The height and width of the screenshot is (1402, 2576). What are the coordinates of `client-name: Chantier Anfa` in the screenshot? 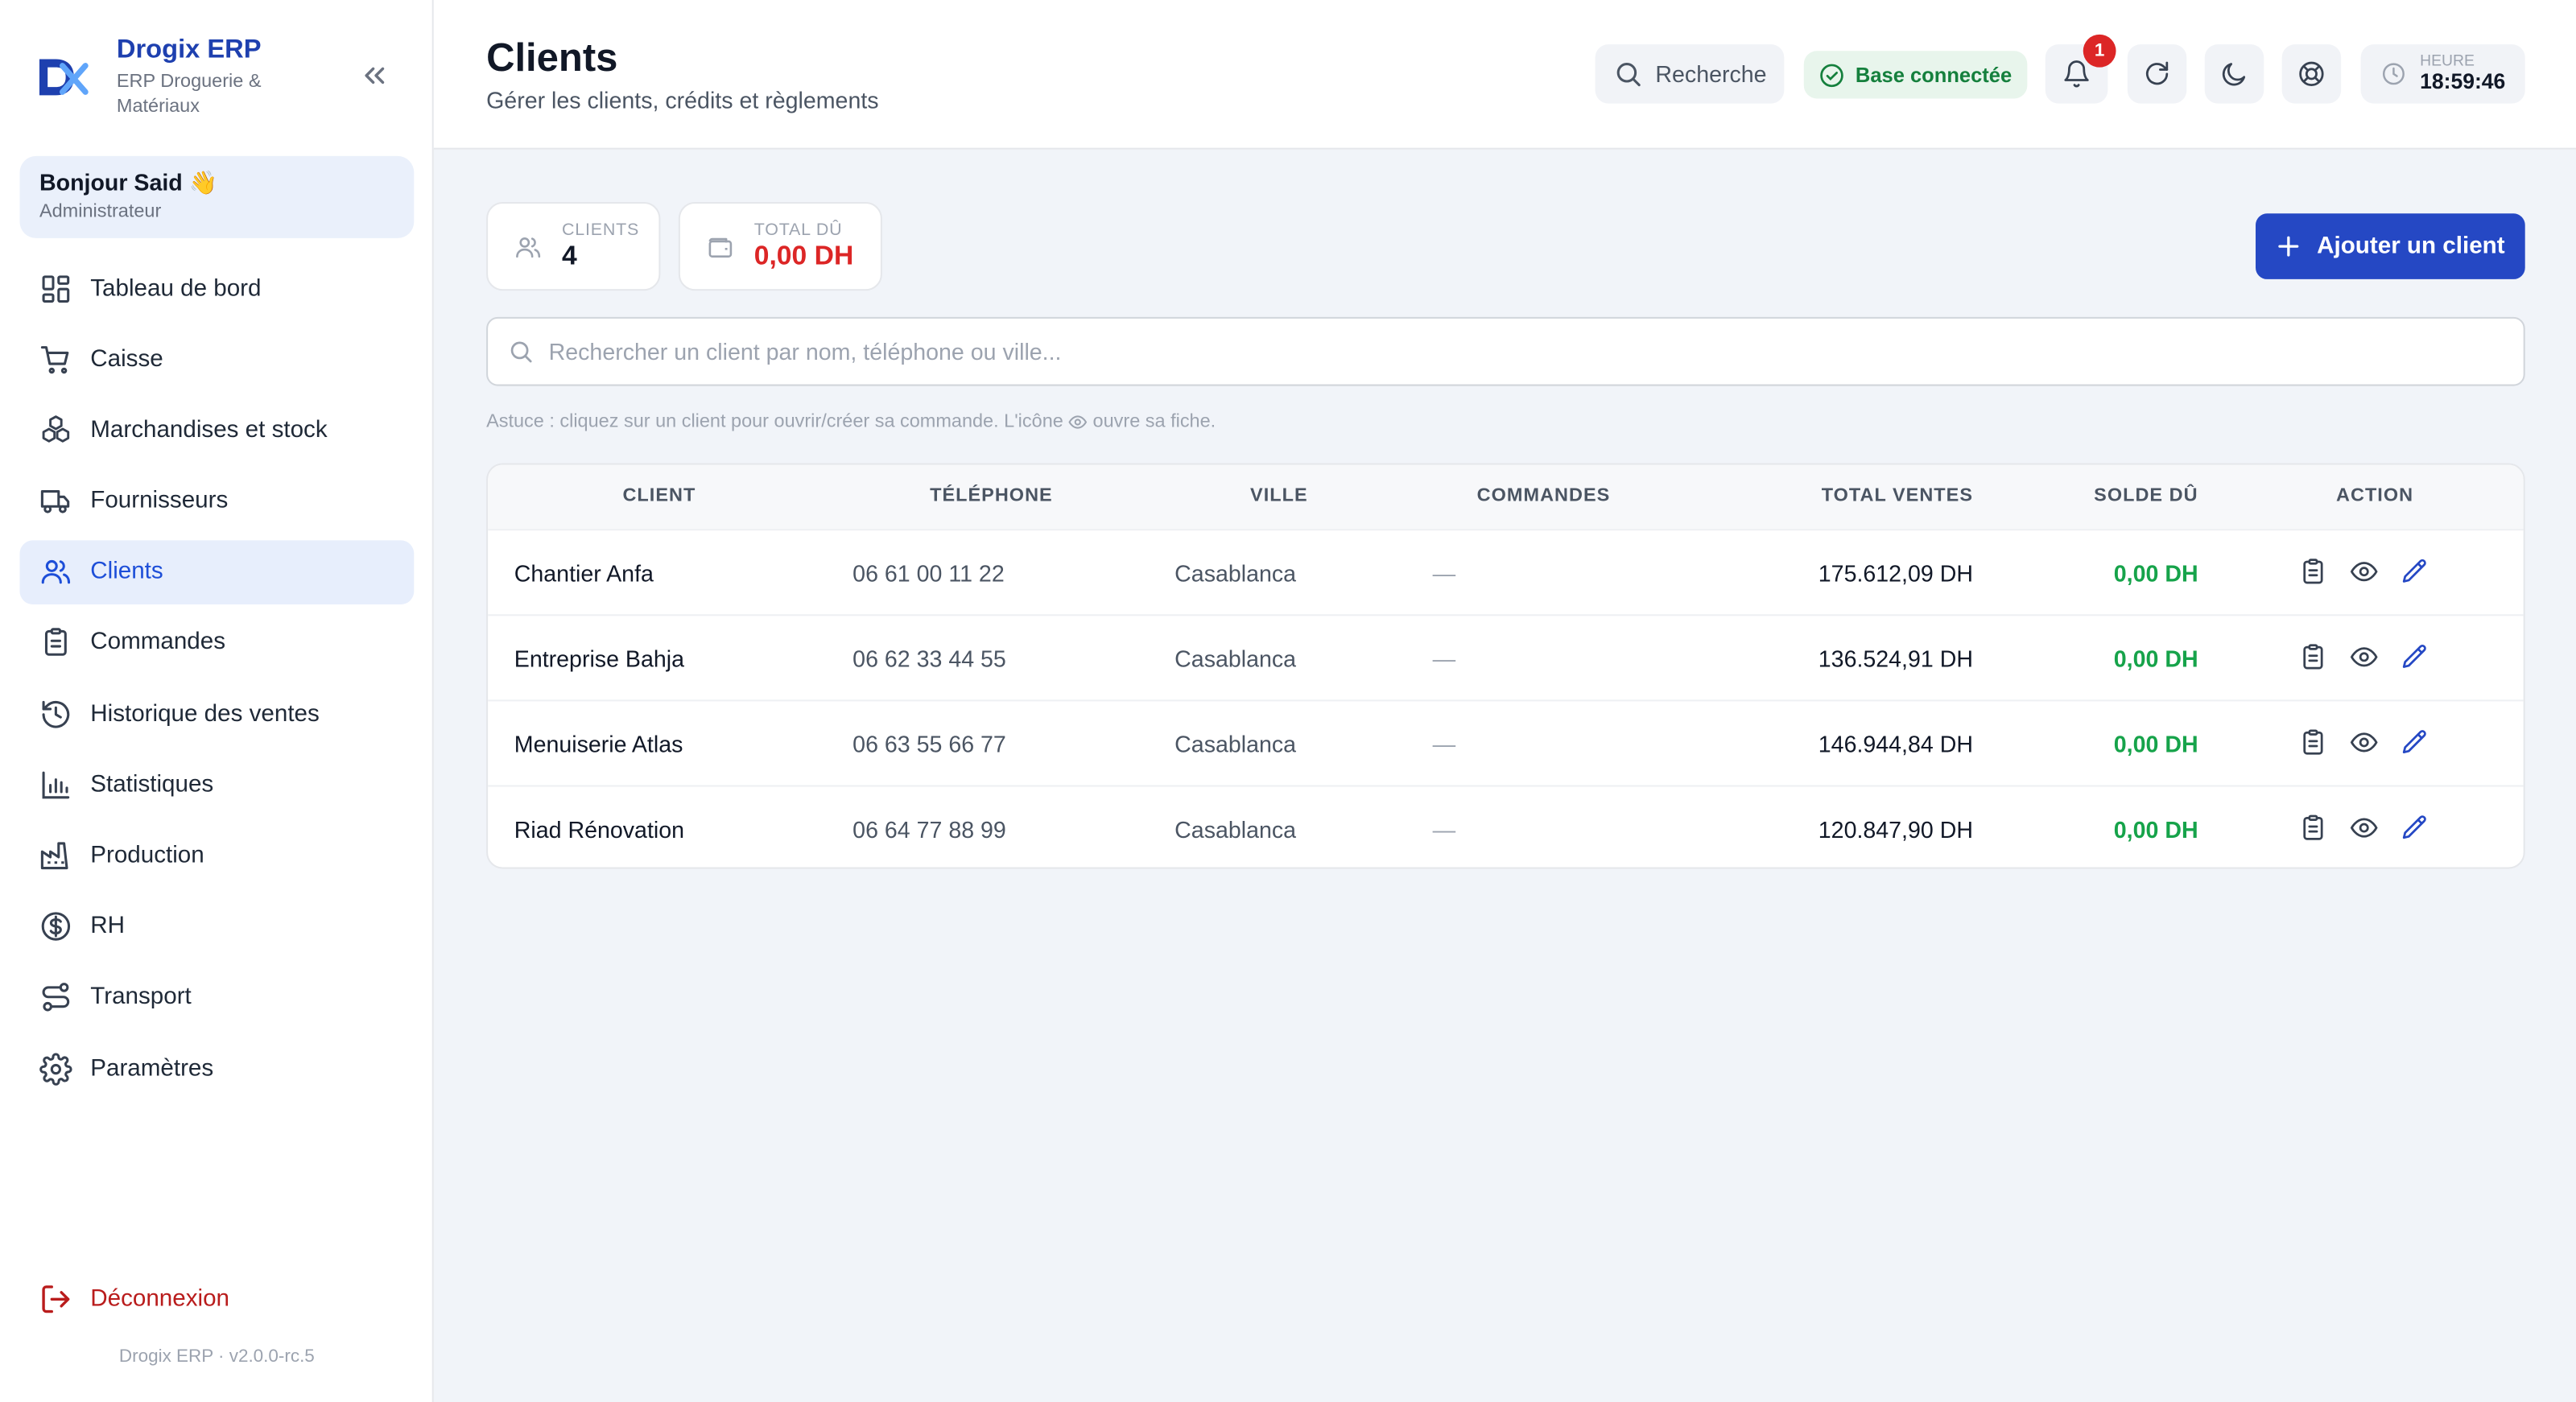 It's located at (584, 573).